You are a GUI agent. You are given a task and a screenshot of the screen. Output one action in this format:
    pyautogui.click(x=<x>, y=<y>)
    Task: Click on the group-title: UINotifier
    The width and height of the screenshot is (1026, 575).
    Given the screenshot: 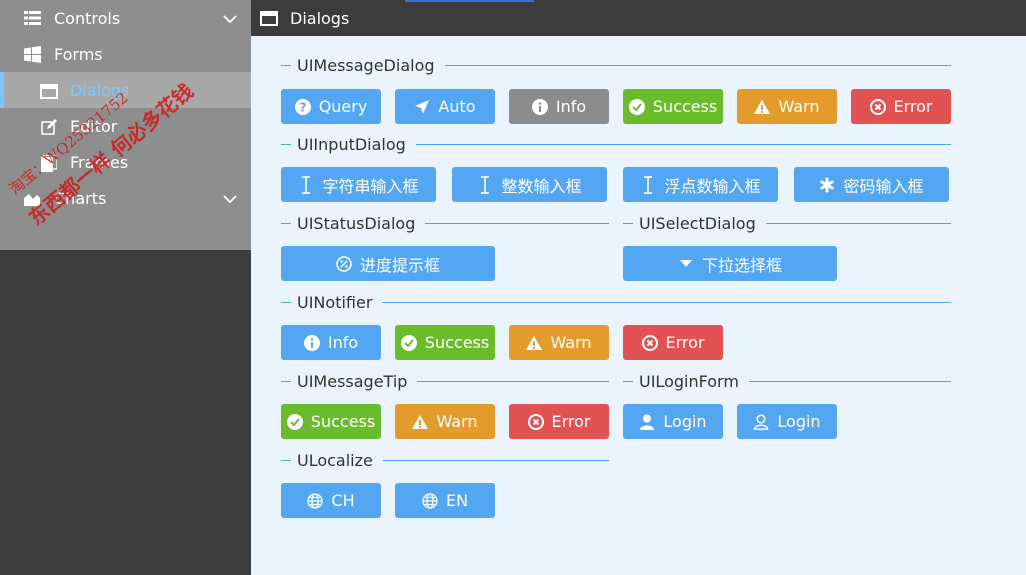 What is the action you would take?
    pyautogui.click(x=335, y=302)
    